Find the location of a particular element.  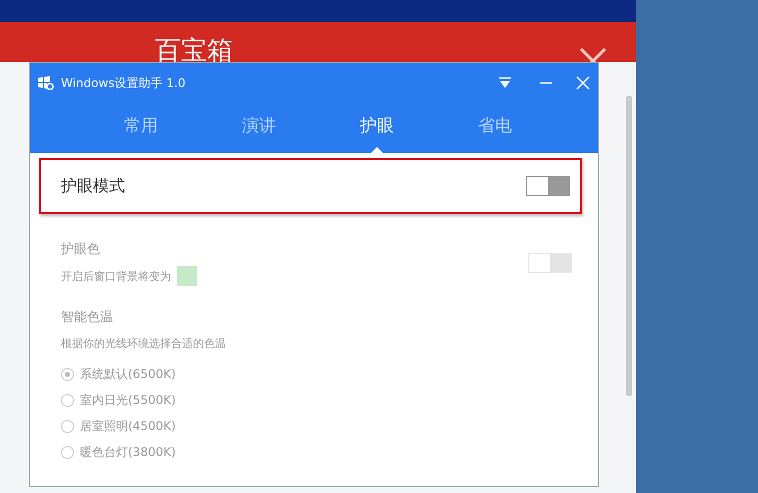

tab: 演讲 is located at coordinates (259, 128).